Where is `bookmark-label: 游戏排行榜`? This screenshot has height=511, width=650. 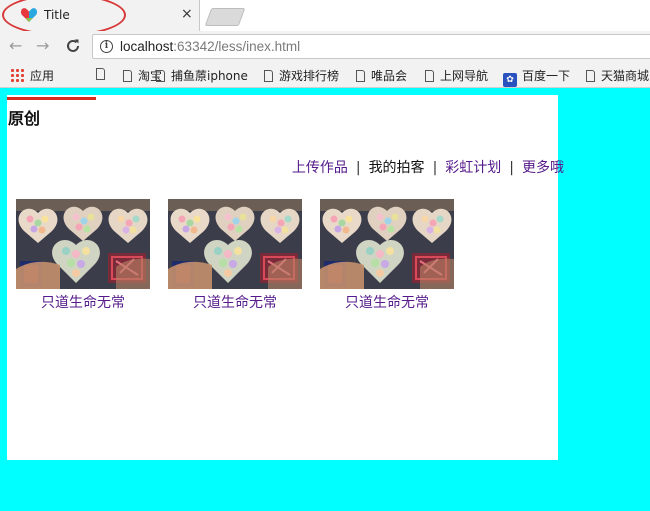
bookmark-label: 游戏排行榜 is located at coordinates (309, 76).